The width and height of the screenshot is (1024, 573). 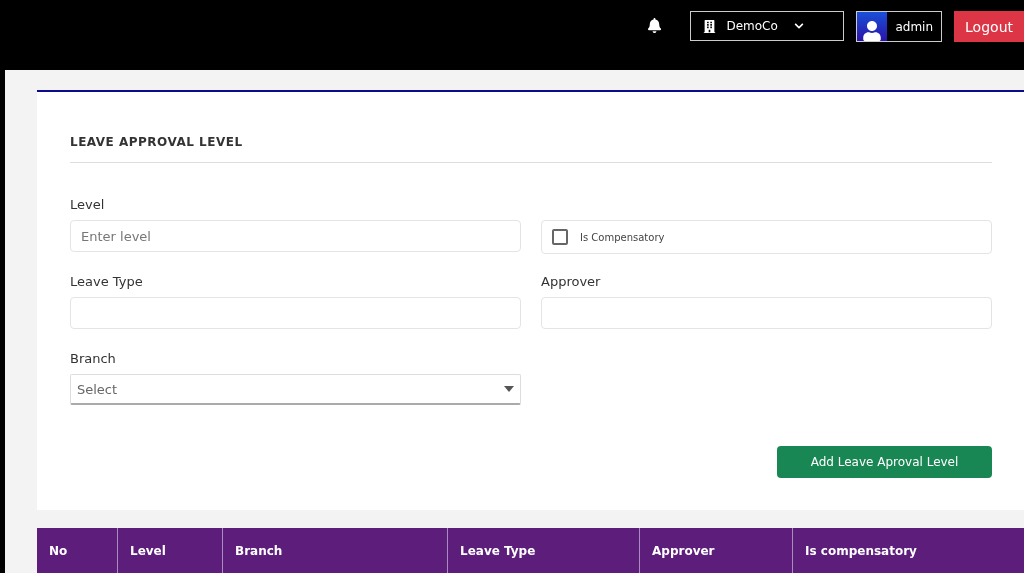 I want to click on leave-type-input, so click(x=295, y=313).